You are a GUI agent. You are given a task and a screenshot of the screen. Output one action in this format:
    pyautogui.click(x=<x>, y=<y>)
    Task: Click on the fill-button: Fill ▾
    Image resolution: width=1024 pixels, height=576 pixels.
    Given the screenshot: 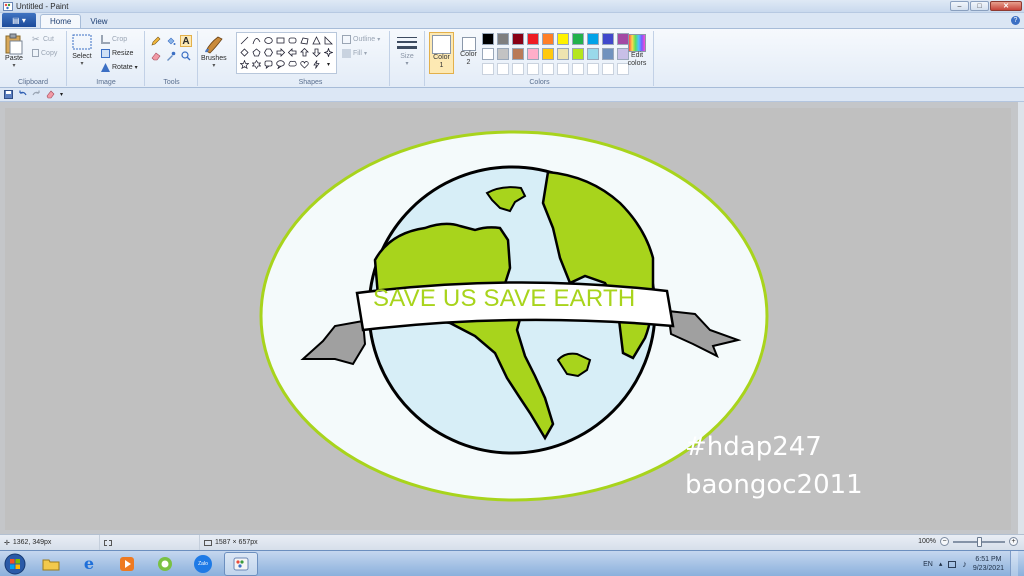 What is the action you would take?
    pyautogui.click(x=354, y=53)
    